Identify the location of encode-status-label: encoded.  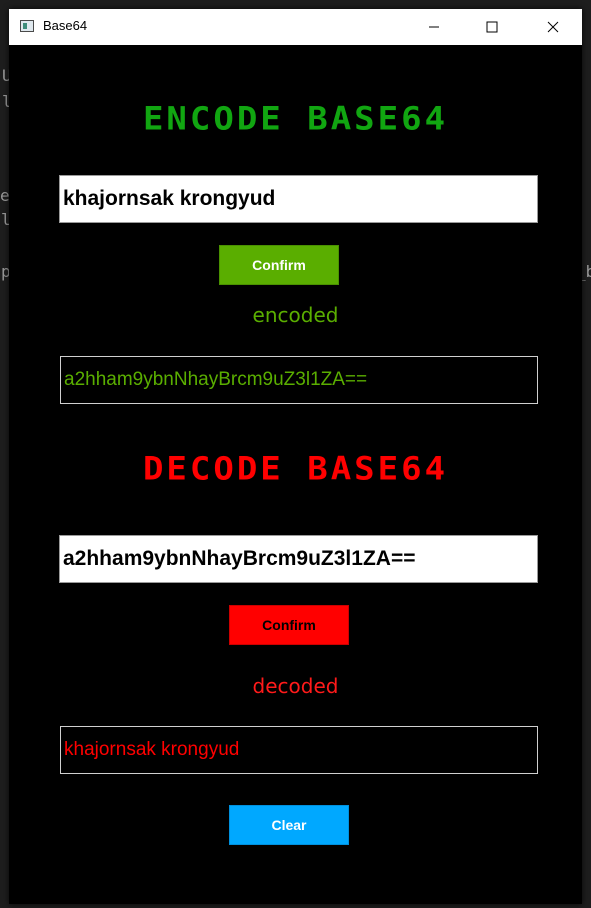
(295, 315).